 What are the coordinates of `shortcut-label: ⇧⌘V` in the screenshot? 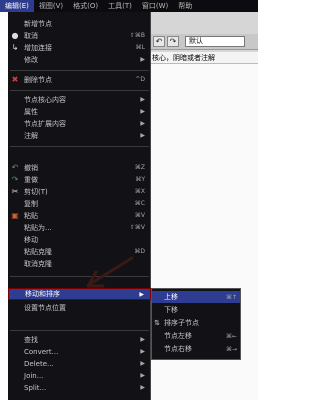 It's located at (137, 227).